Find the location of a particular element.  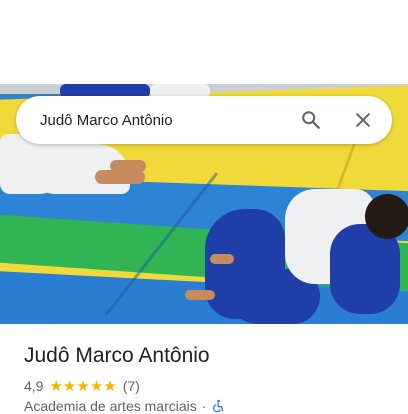

rating-stars: ★ ★ ★ ★ ★ is located at coordinates (82, 386).